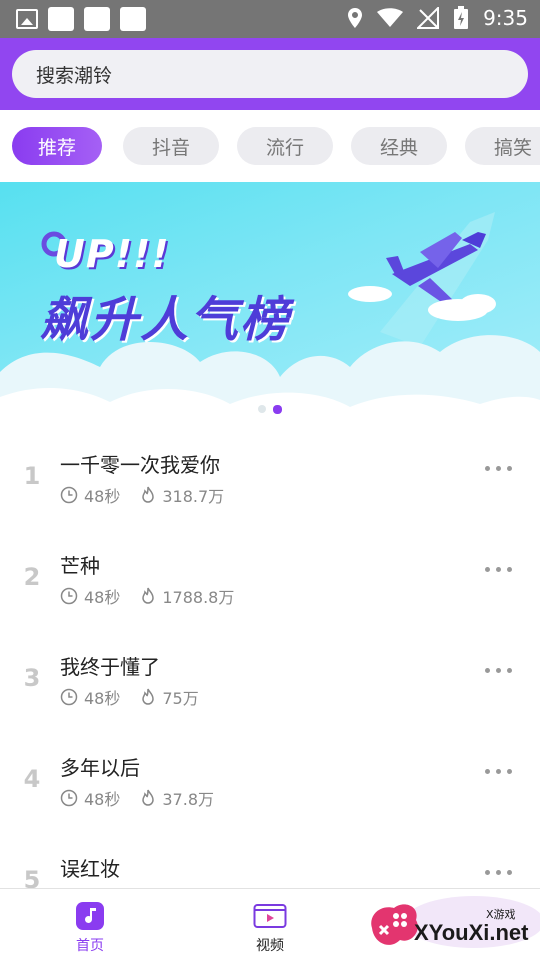 The height and width of the screenshot is (960, 540). I want to click on song-meta: 48秒 75万, so click(129, 697).